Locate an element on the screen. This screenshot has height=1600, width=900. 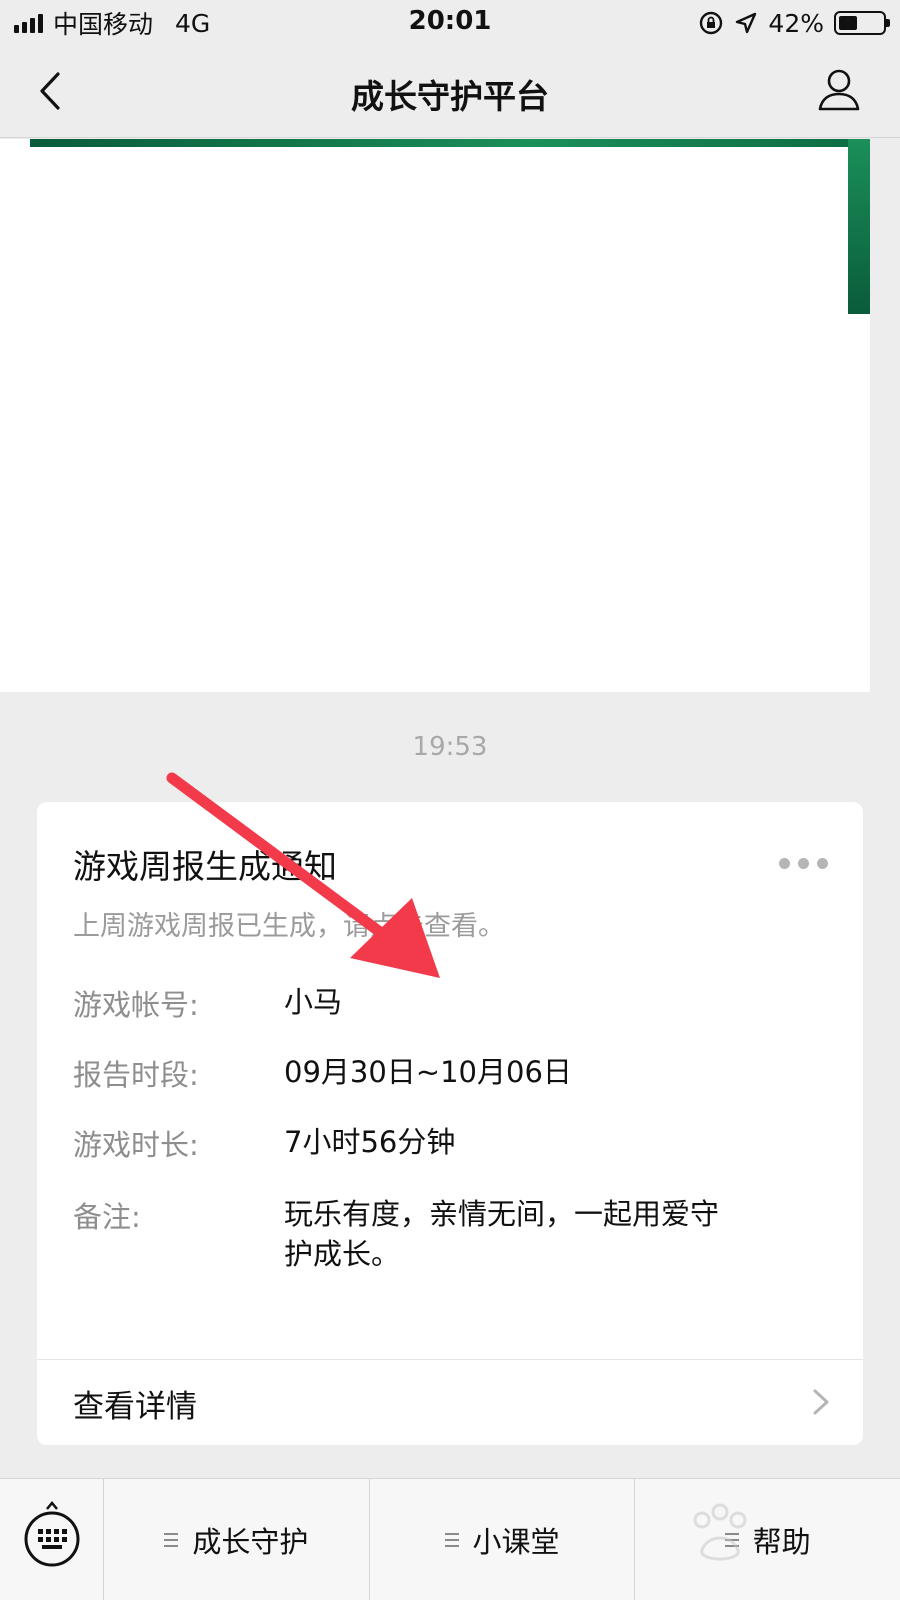
message-time: 19:53 is located at coordinates (450, 747).